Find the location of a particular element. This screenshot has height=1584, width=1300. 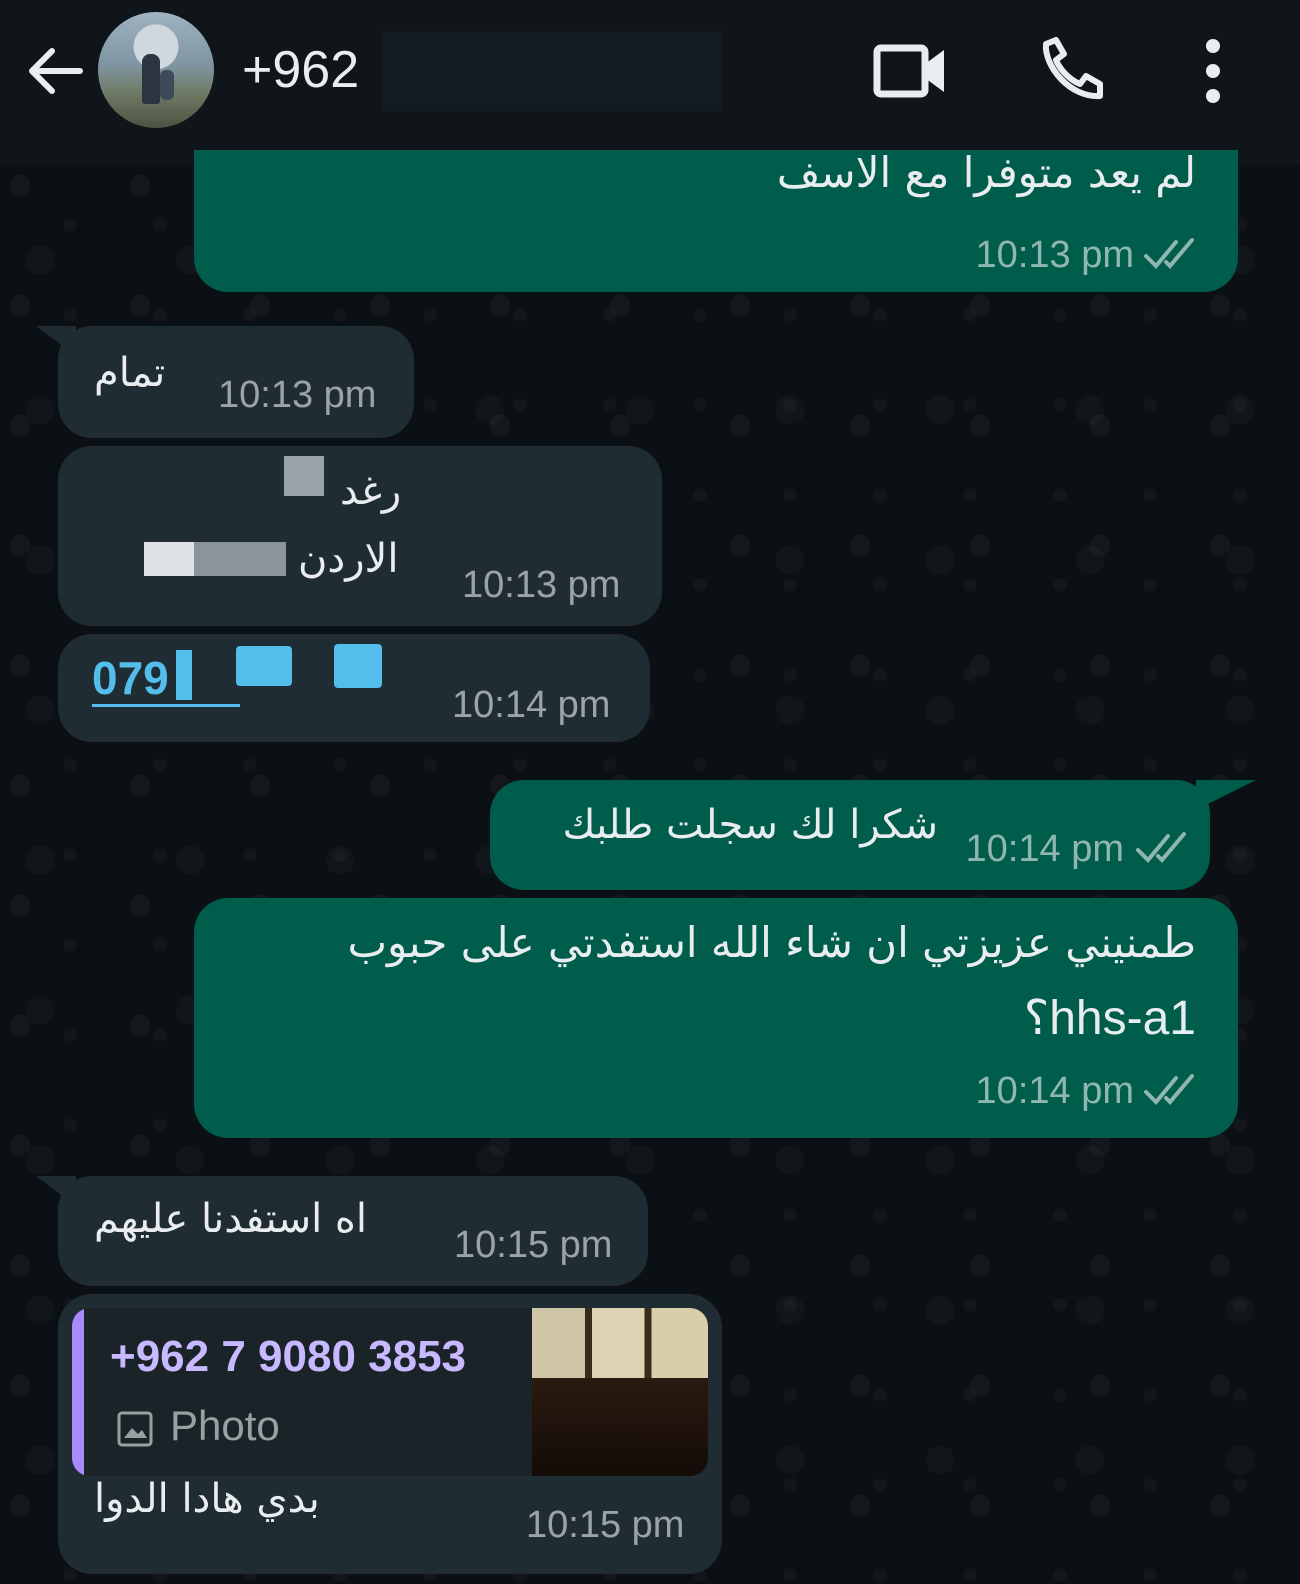

arrow-left-icon is located at coordinates (56, 71).